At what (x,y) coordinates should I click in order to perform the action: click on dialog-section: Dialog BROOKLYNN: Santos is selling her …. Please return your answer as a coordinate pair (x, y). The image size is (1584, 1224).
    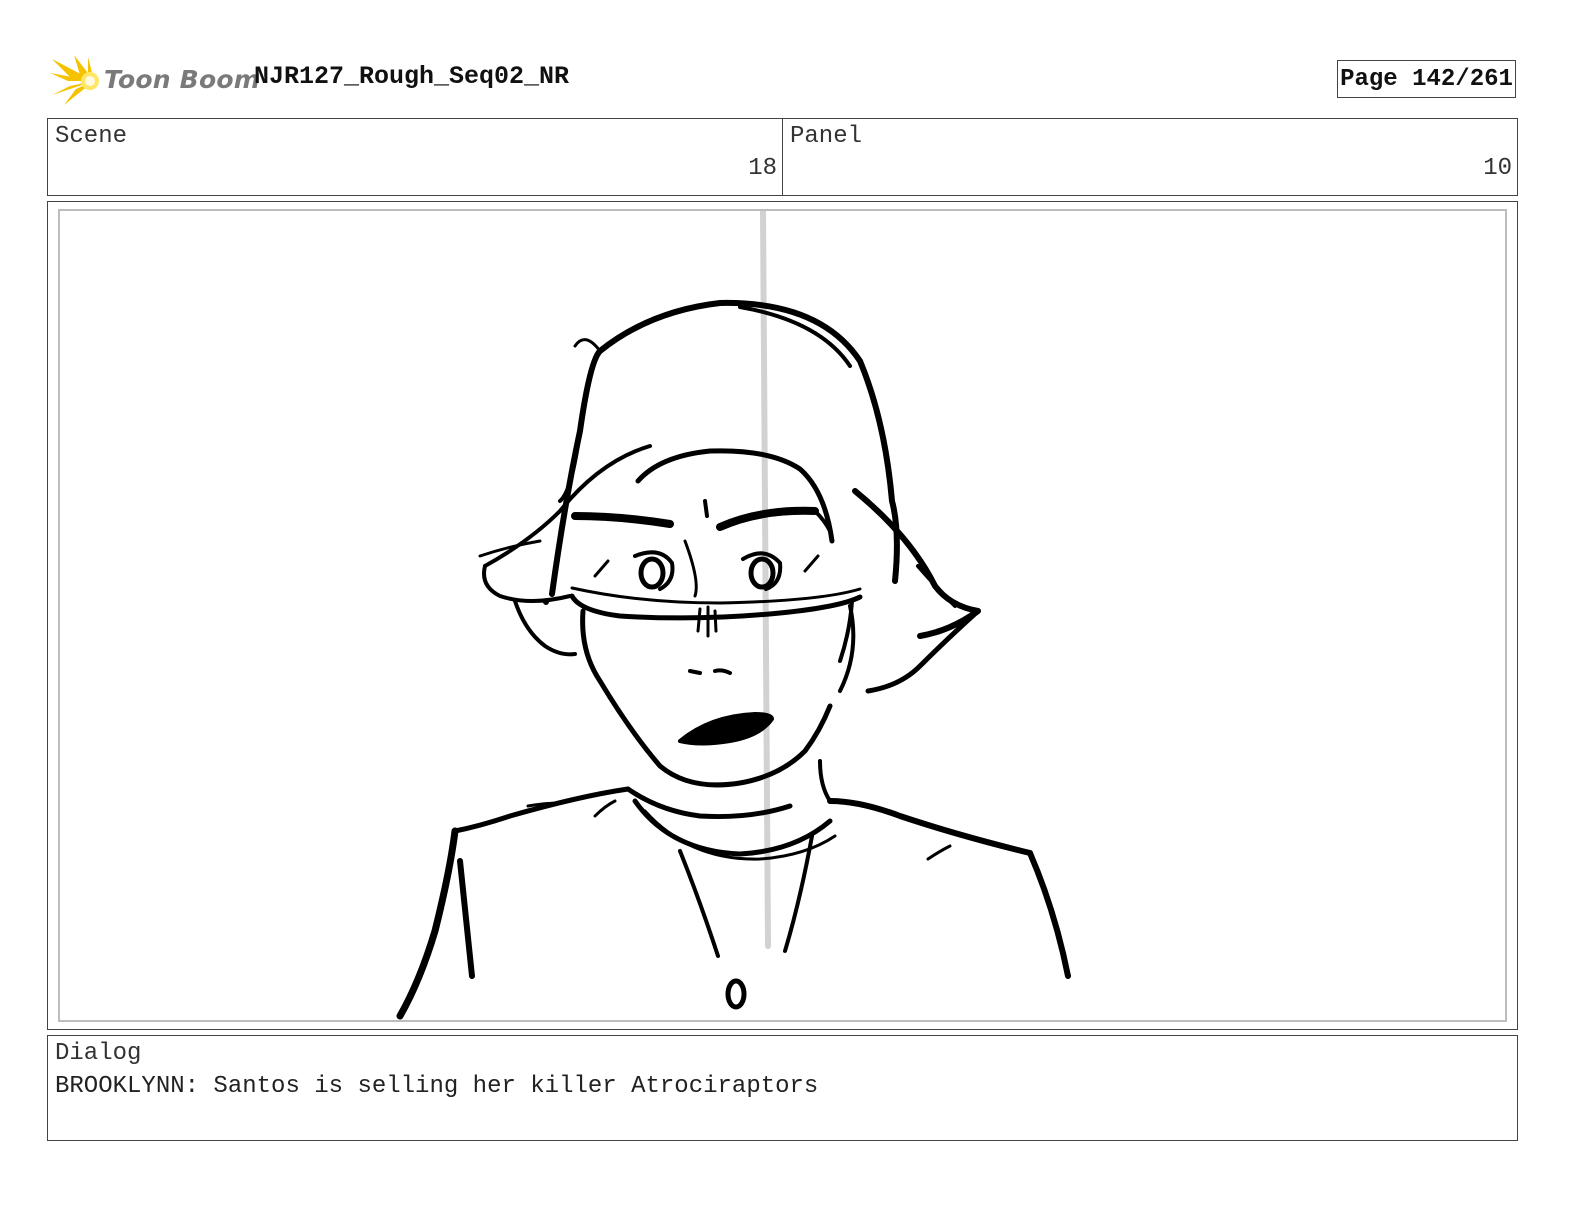
    Looking at the image, I should click on (782, 1088).